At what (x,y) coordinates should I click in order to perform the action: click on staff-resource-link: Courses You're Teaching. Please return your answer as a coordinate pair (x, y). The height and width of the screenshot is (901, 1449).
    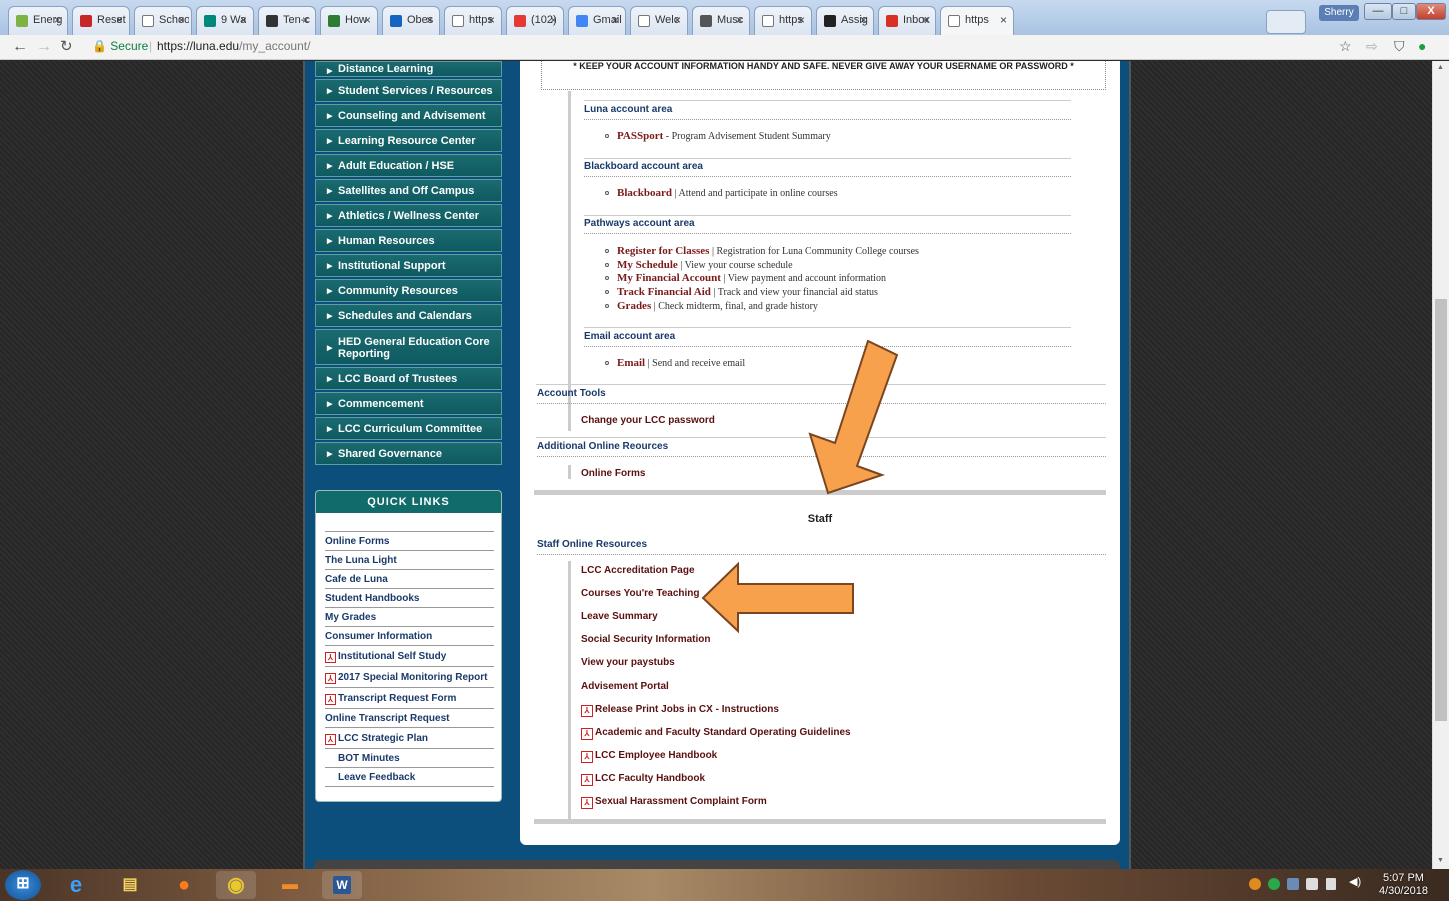
    Looking at the image, I should click on (640, 593).